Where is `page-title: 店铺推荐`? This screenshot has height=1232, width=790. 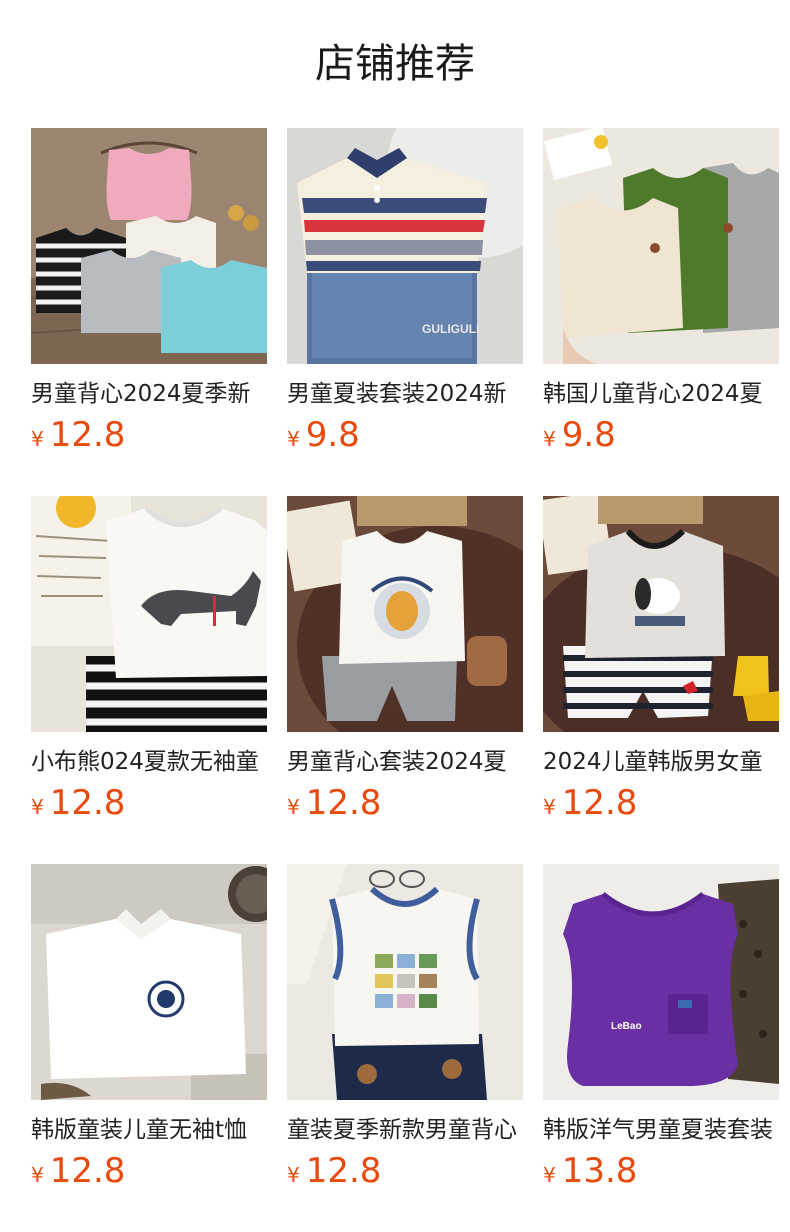
page-title: 店铺推荐 is located at coordinates (395, 64).